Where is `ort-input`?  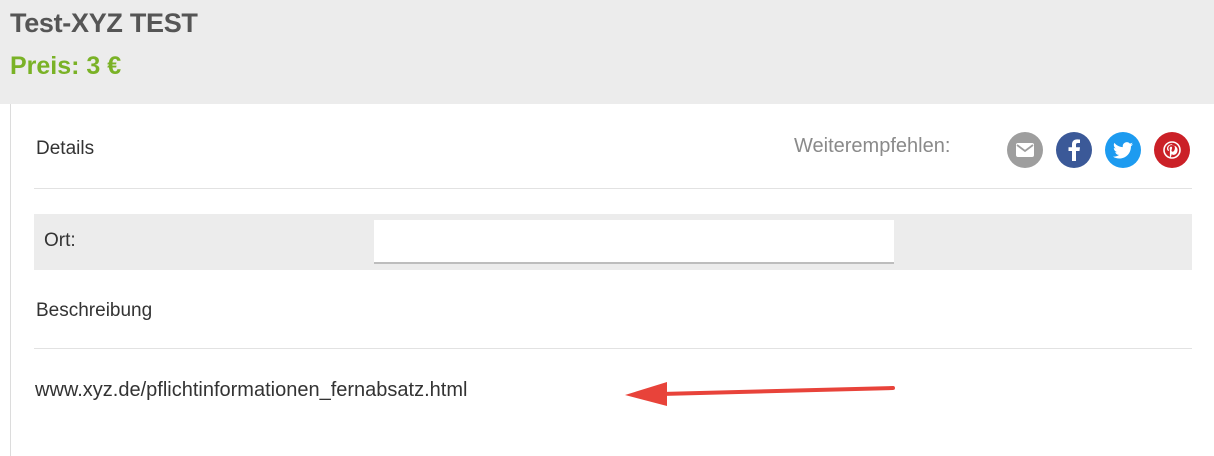 ort-input is located at coordinates (634, 242).